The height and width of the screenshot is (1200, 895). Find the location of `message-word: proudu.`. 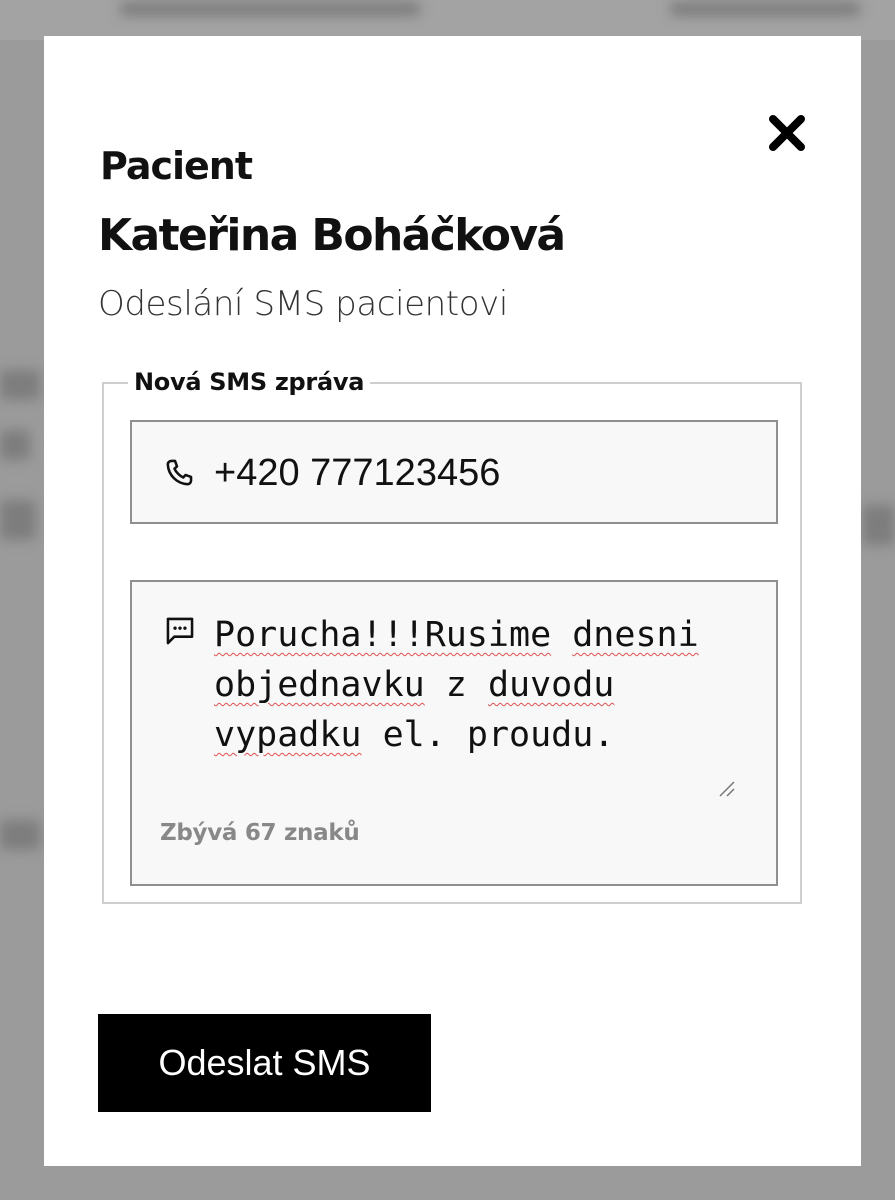

message-word: proudu. is located at coordinates (540, 735).